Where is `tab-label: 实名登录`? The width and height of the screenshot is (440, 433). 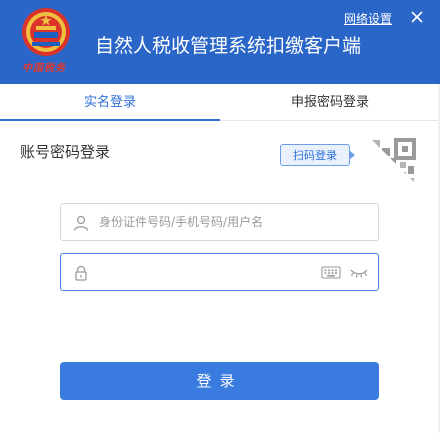 tab-label: 实名登录 is located at coordinates (109, 102).